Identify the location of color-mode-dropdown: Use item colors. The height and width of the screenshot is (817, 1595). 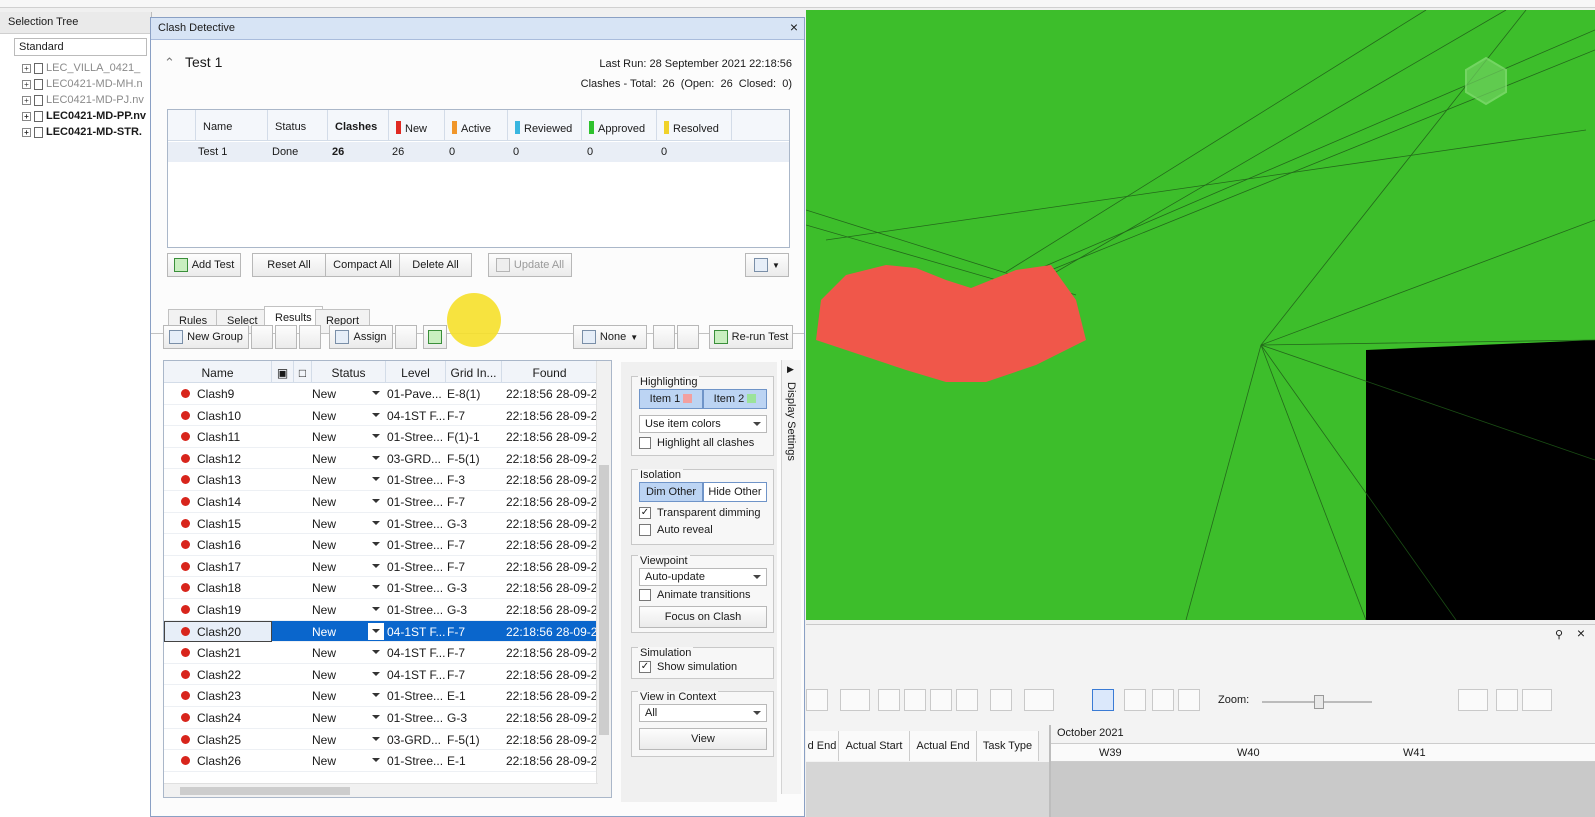
(703, 424).